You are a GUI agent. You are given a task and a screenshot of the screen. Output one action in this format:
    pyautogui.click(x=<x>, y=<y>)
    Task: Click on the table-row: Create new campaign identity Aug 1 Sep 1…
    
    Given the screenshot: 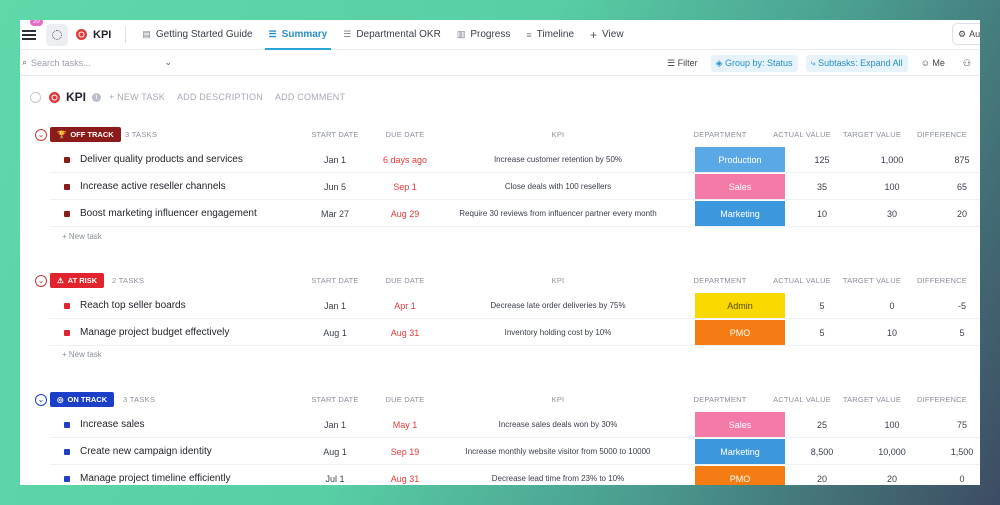 What is the action you would take?
    pyautogui.click(x=515, y=451)
    